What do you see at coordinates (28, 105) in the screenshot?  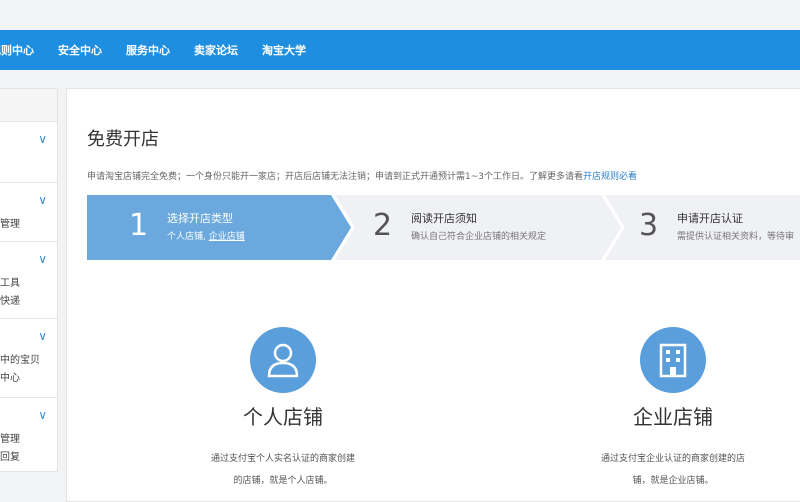 I see `sidebar-header` at bounding box center [28, 105].